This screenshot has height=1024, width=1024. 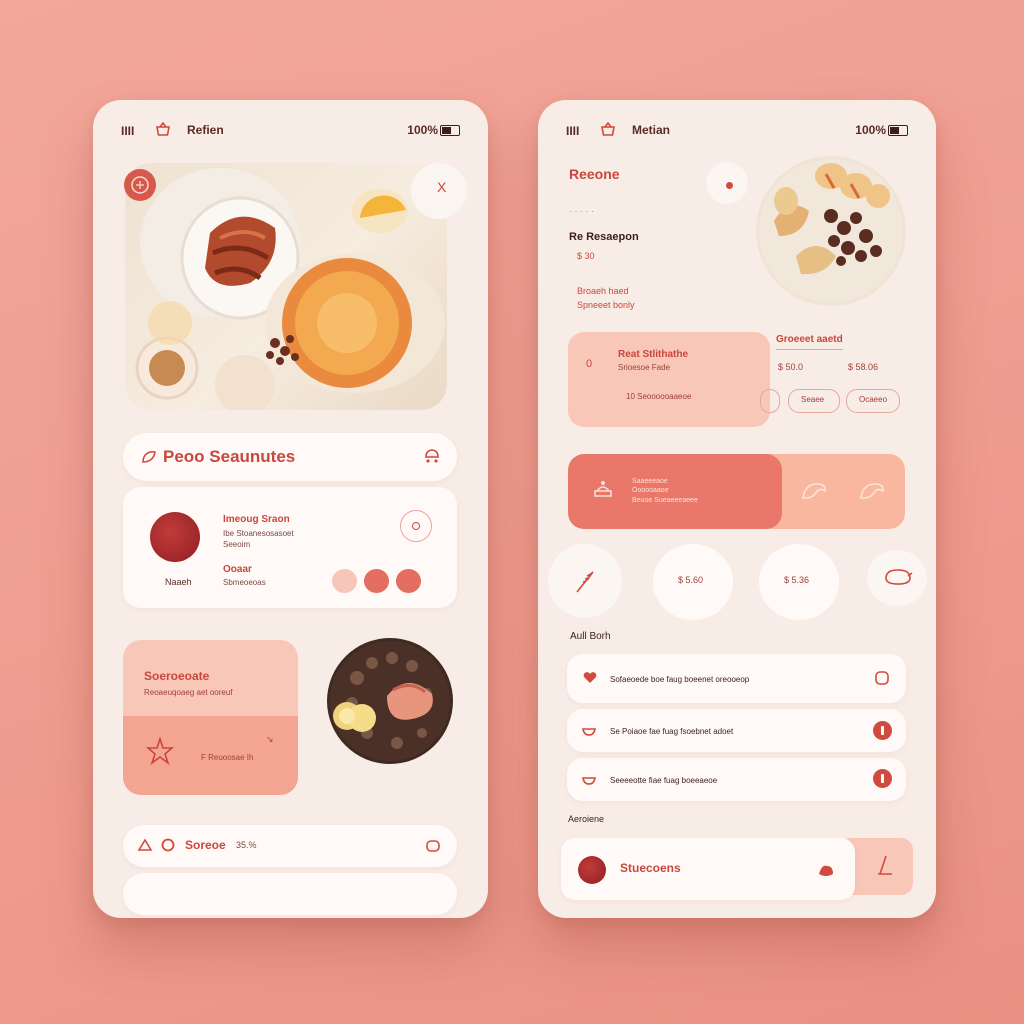 What do you see at coordinates (290, 130) in the screenshot?
I see `status-bar: IIII Refien 100%` at bounding box center [290, 130].